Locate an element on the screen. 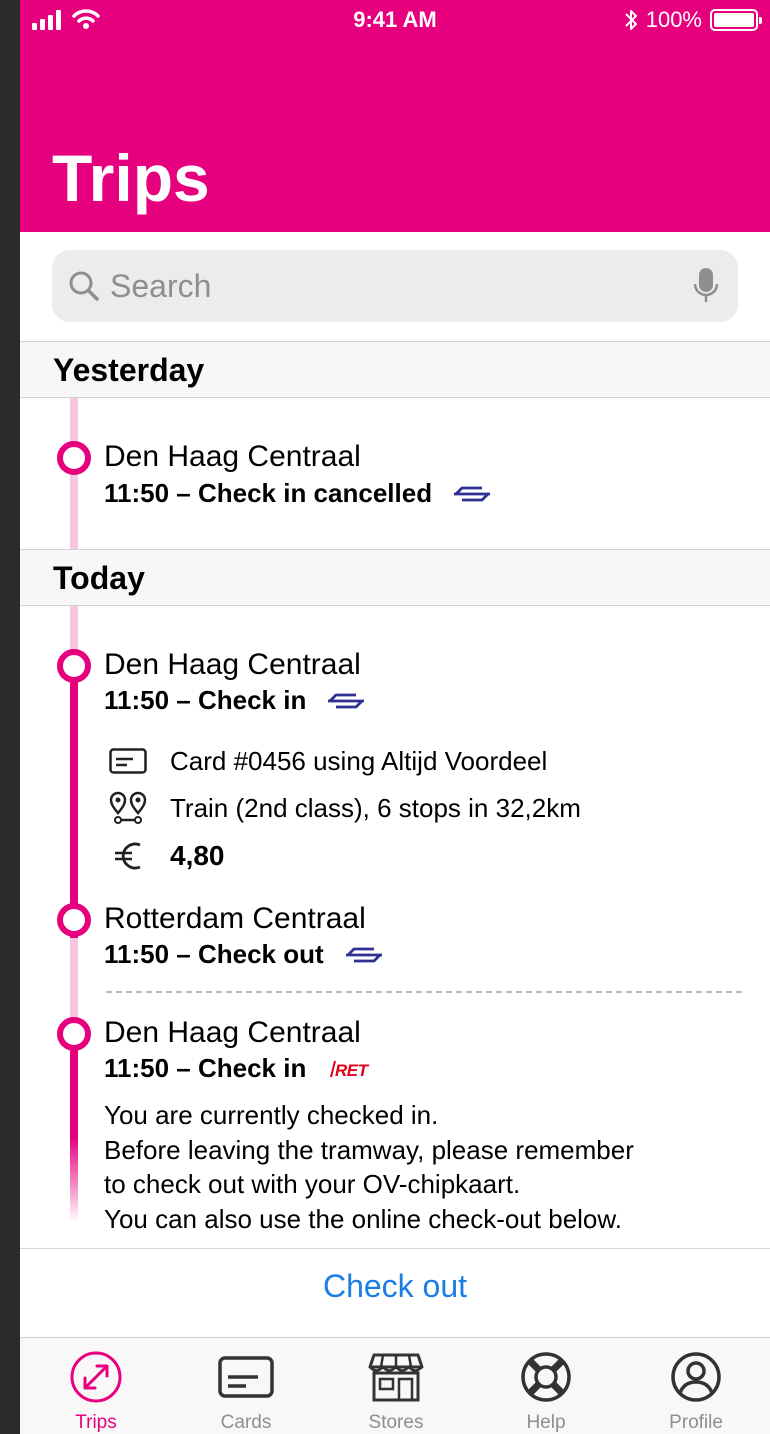 The height and width of the screenshot is (1434, 770). trip-detail-route: Train (2nd class), 6 stops in 32,2km is located at coordinates (344, 808).